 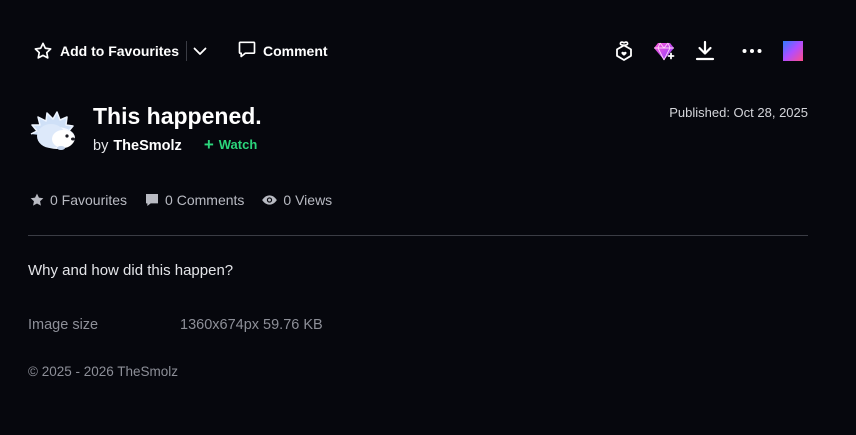 I want to click on comments-stat: 0 Comments, so click(x=194, y=200).